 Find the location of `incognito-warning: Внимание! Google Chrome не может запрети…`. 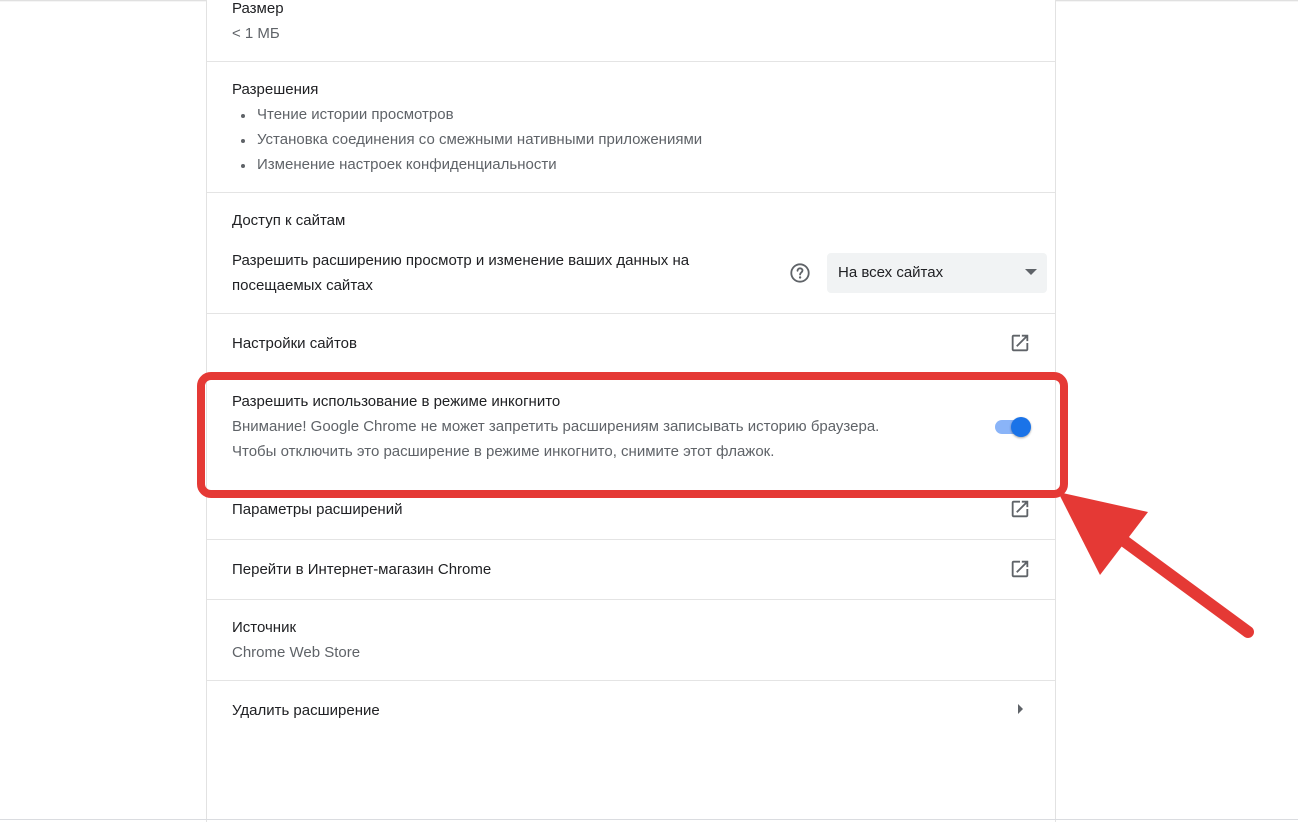

incognito-warning: Внимание! Google Chrome не может запрети… is located at coordinates (556, 426).